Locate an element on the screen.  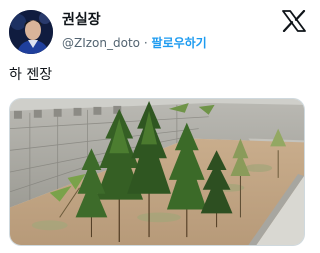
avatar is located at coordinates (31, 32).